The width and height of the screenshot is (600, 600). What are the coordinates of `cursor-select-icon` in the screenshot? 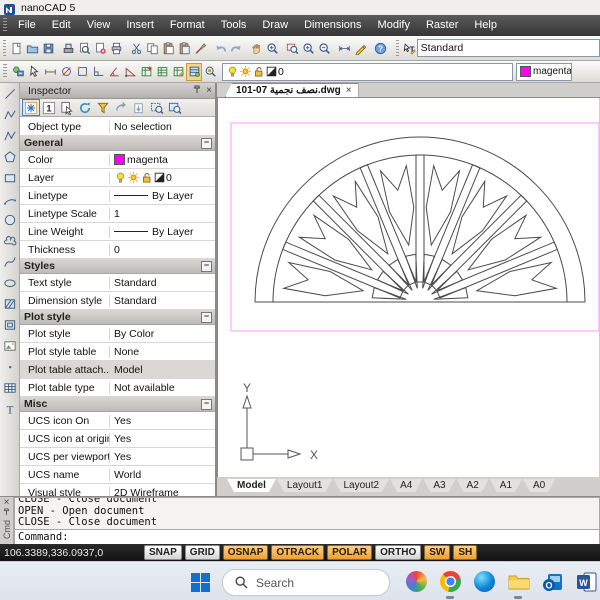 It's located at (34, 72).